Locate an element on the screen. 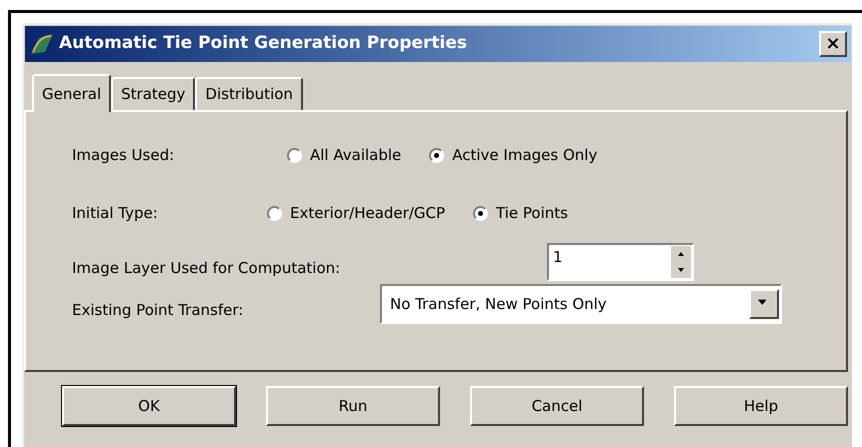 The width and height of the screenshot is (862, 447). field-label: Image Layer Used for Computation: is located at coordinates (207, 268).